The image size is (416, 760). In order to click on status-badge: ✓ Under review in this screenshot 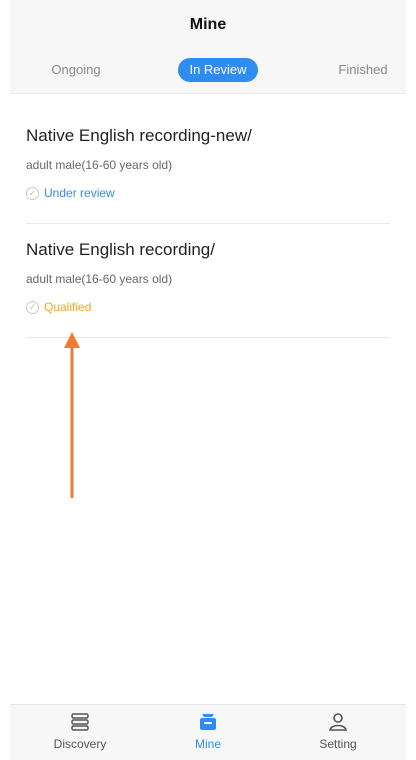, I will do `click(70, 193)`.